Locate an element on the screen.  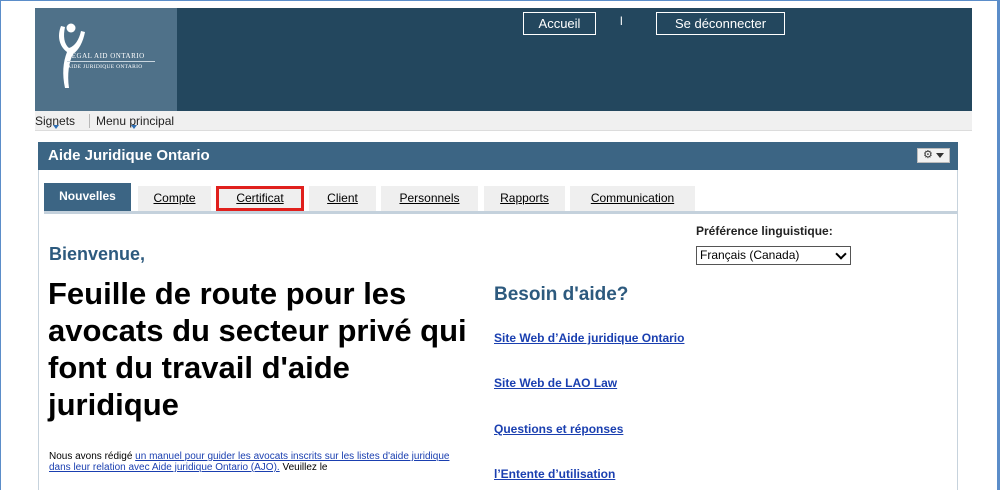
legal-aid-ontario-logo: LEGAL AID ONTARIO AIDE JURIDIQUE ONTARIO is located at coordinates (106, 59).